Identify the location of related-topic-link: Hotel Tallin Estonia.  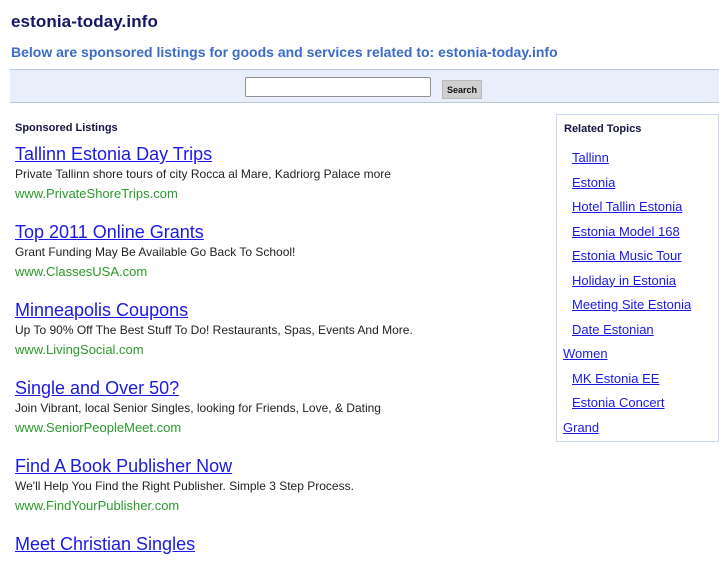
(627, 206).